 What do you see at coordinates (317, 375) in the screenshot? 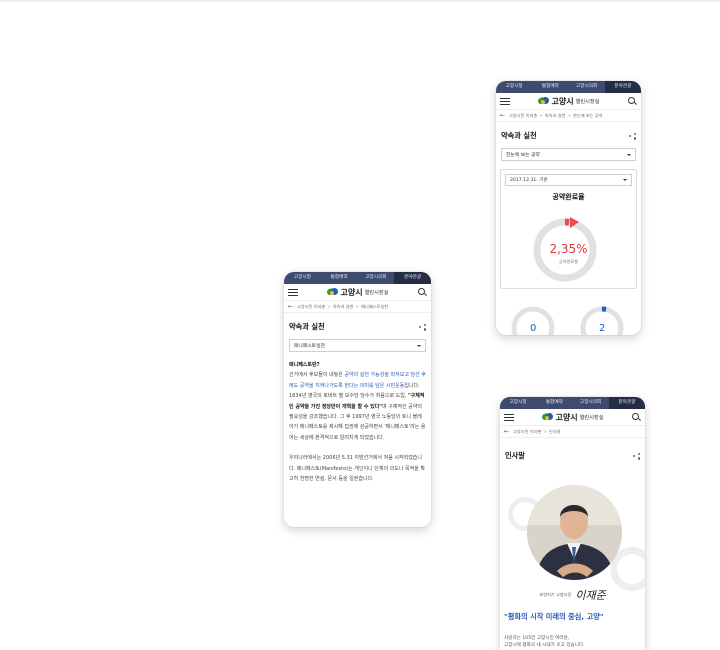
I see `article-text: 선거에서 후보들이 내놓은` at bounding box center [317, 375].